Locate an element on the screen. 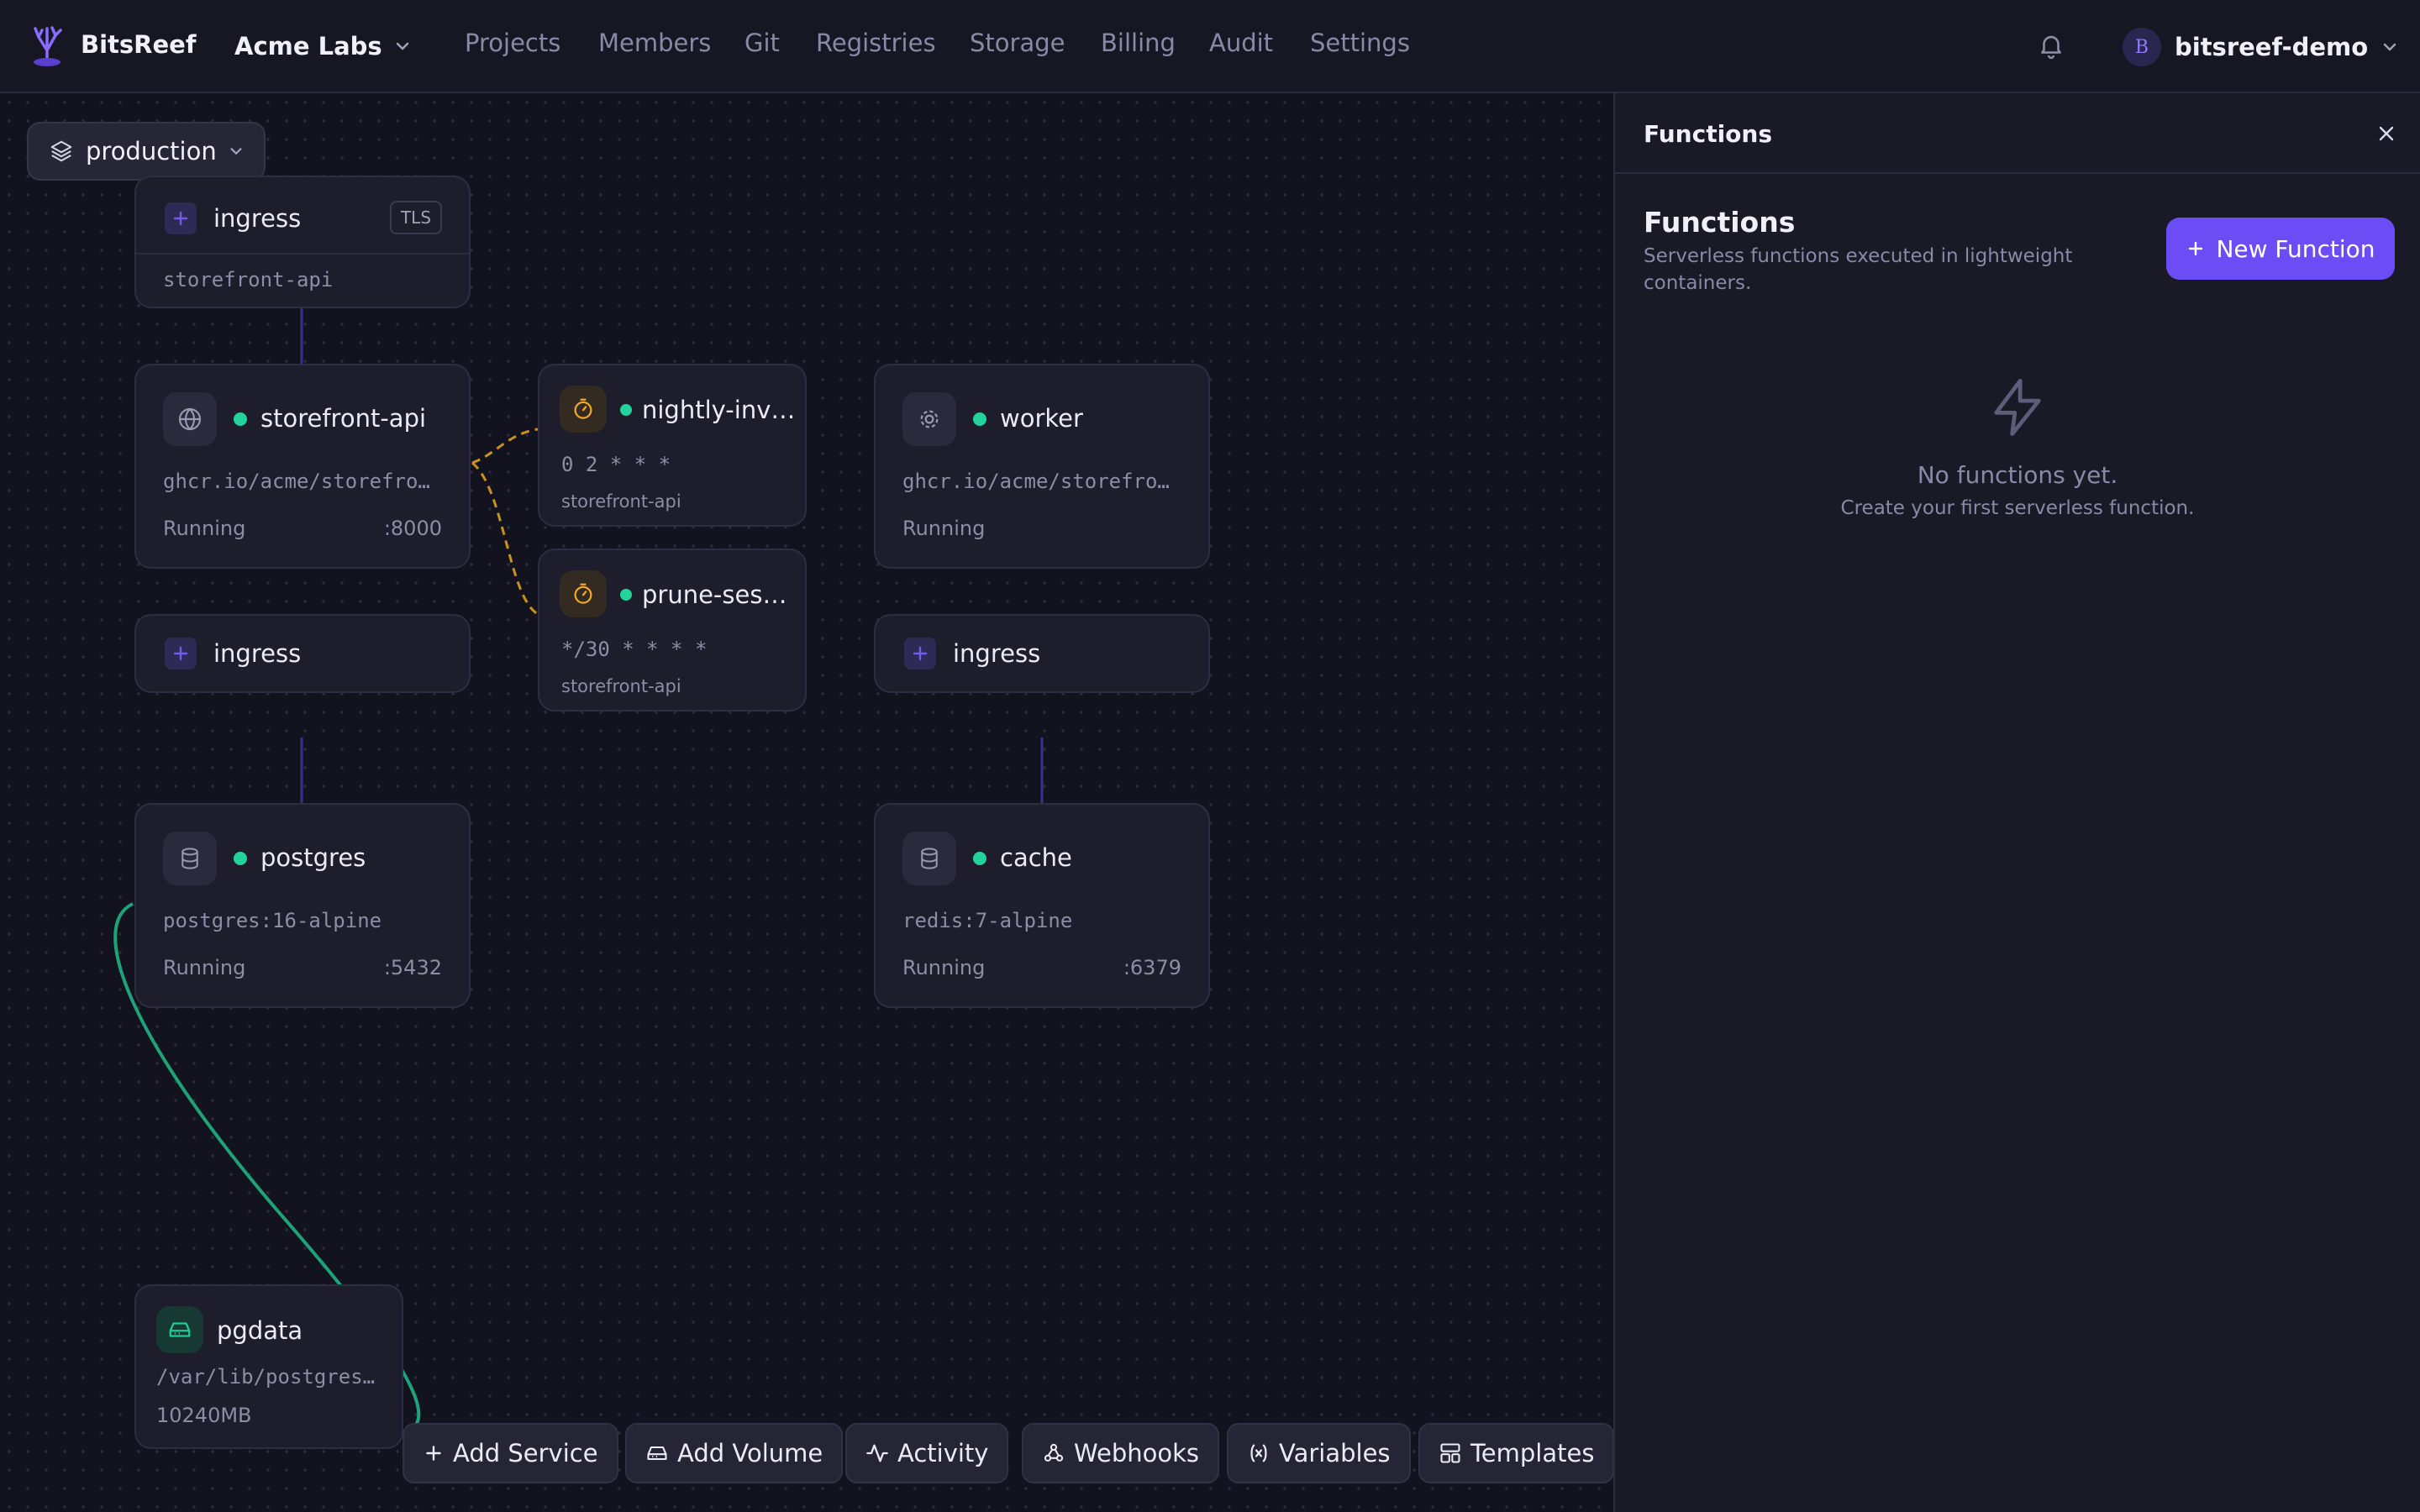  org-switcher: Acme Labs is located at coordinates (322, 46).